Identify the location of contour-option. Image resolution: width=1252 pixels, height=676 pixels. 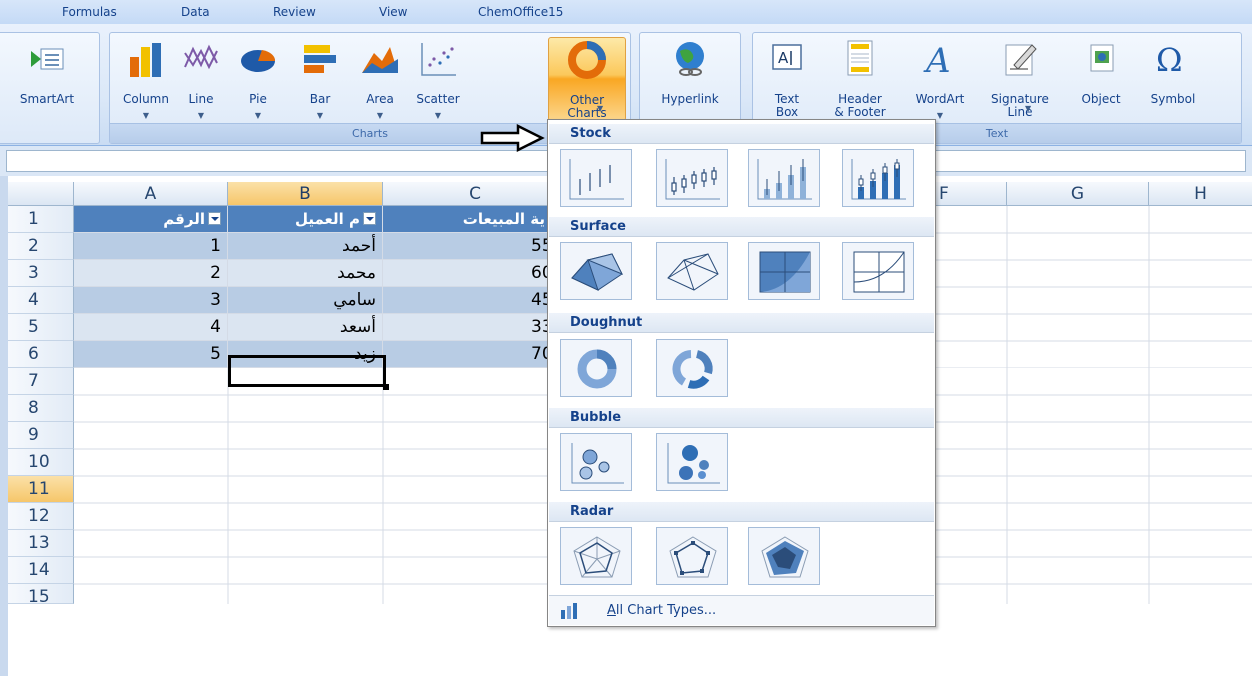
(784, 271).